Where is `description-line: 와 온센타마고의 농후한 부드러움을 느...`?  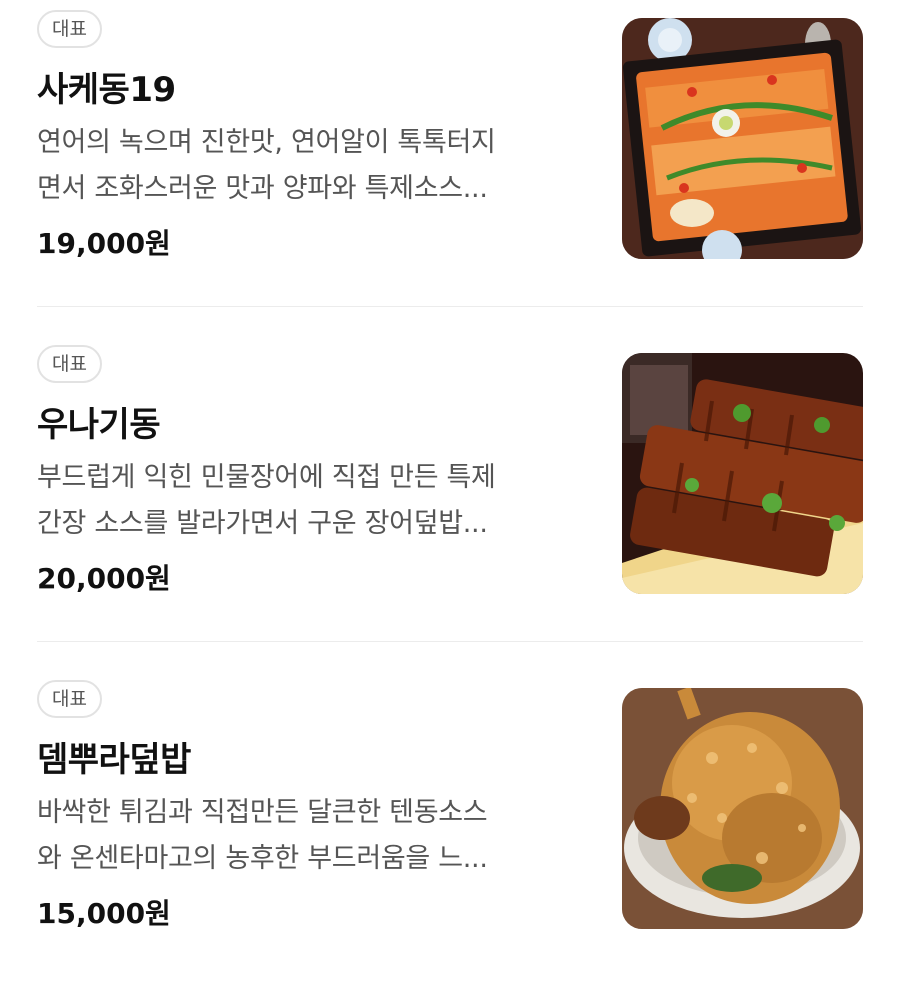
description-line: 와 온센타마고의 농후한 부드러움을 느... is located at coordinates (262, 858).